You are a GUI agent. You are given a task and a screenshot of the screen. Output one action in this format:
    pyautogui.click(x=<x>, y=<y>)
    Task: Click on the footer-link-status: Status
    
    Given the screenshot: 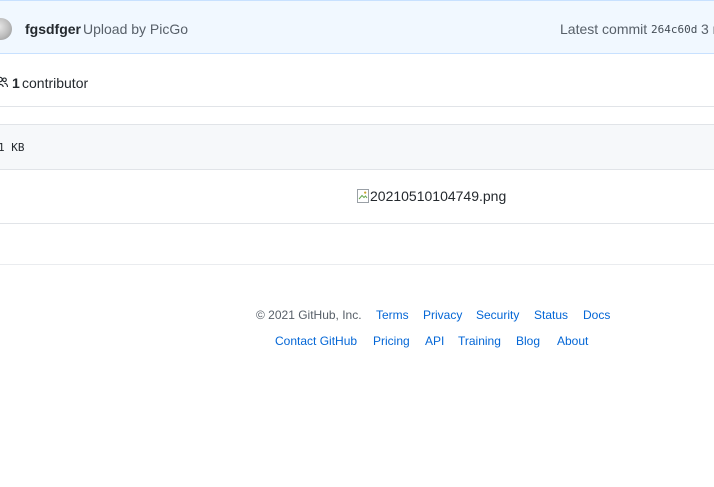 What is the action you would take?
    pyautogui.click(x=551, y=315)
    